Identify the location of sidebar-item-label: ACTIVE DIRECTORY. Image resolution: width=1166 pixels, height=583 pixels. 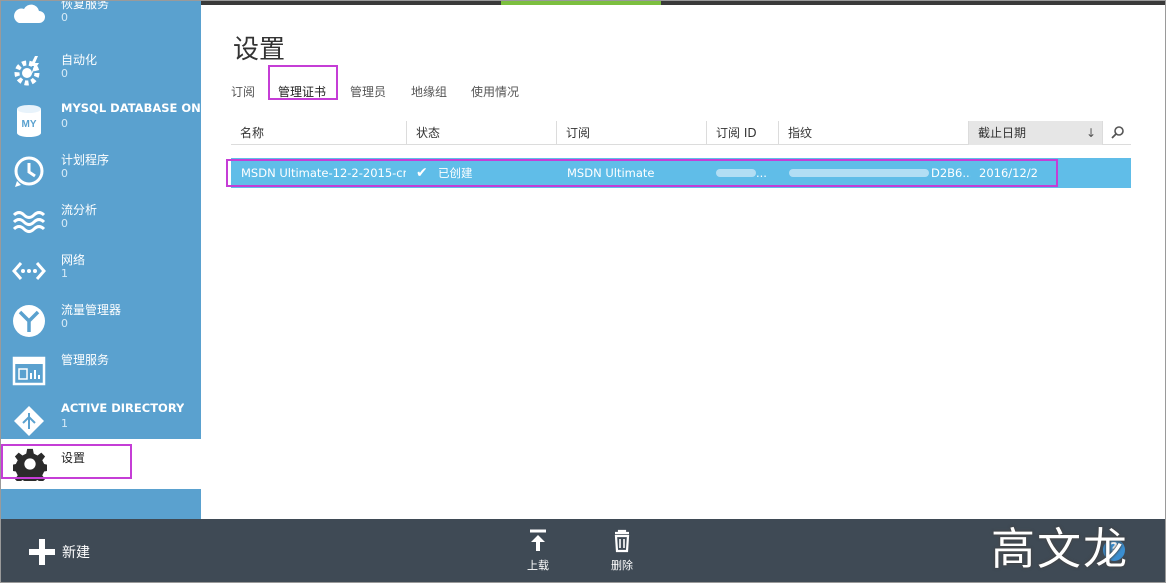
(123, 408).